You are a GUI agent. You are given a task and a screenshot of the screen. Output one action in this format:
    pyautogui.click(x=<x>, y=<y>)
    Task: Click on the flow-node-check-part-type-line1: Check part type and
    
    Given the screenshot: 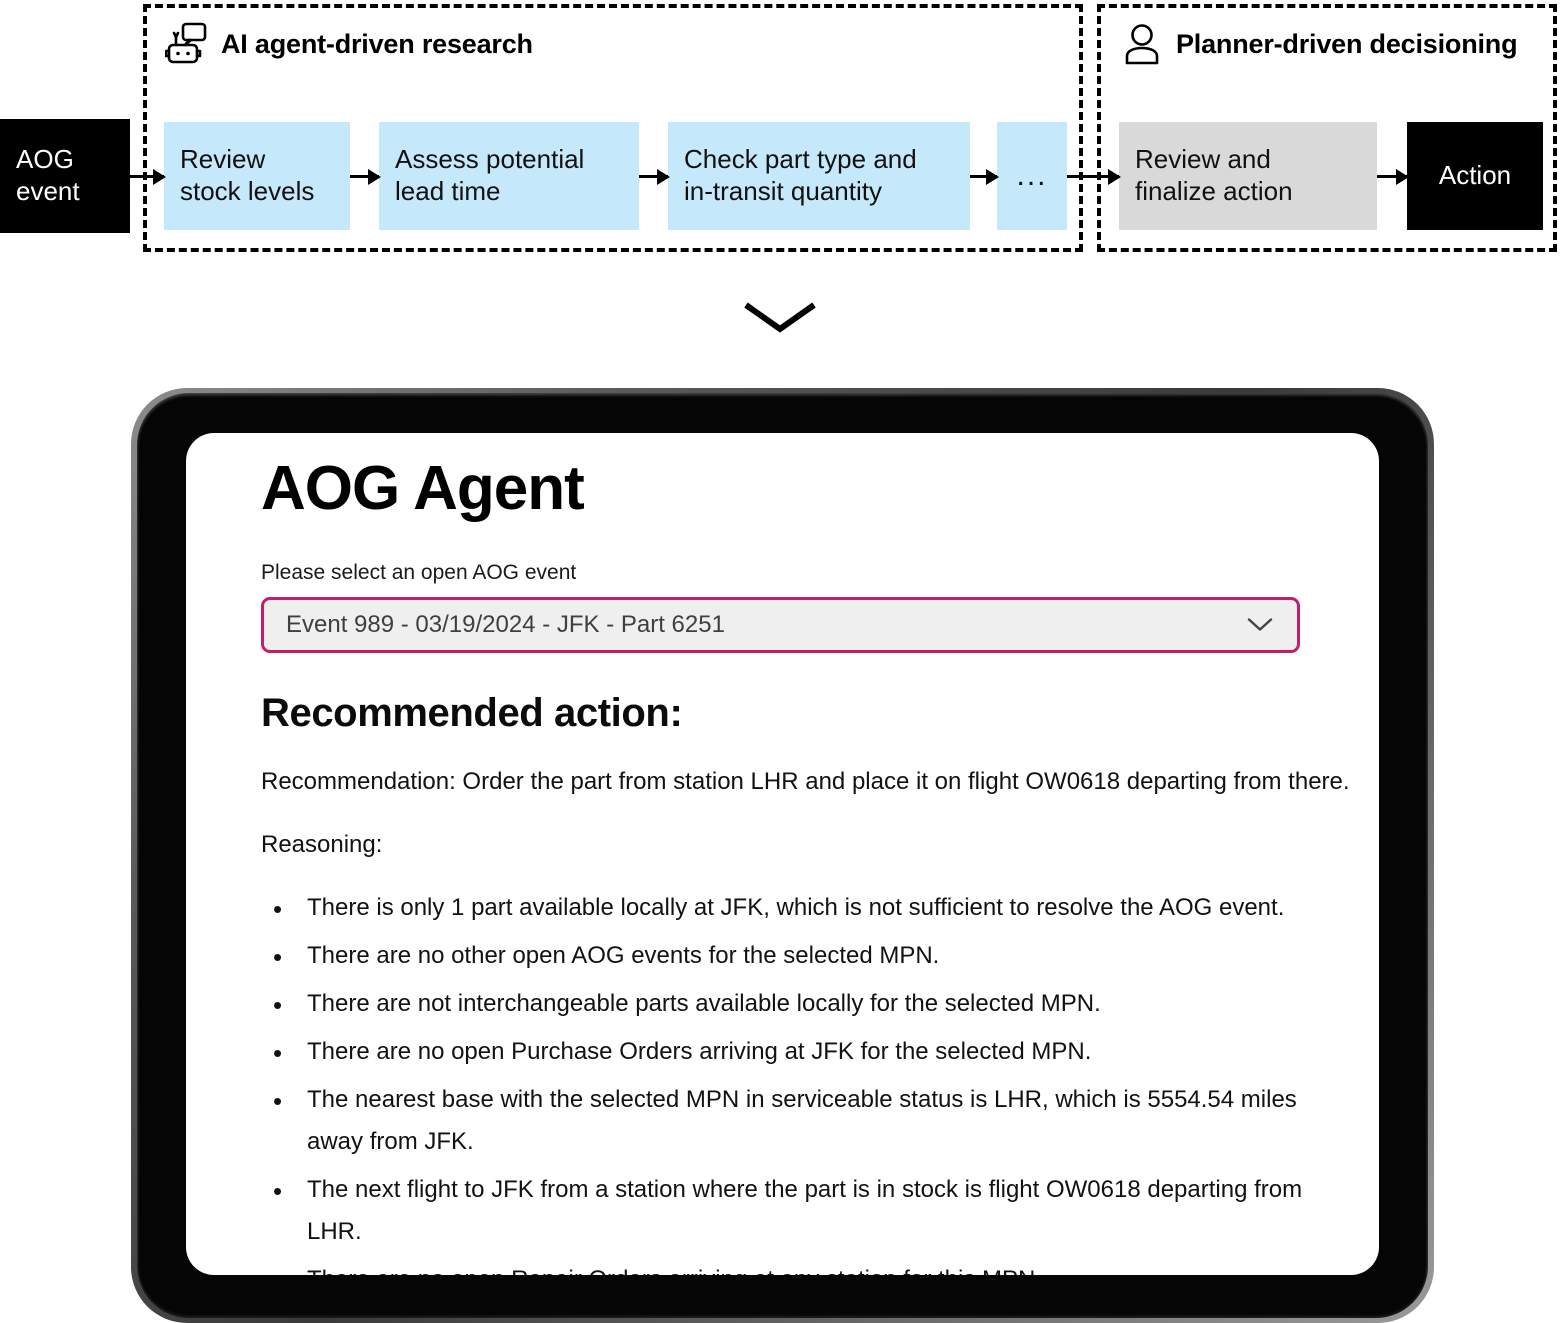 What is the action you would take?
    pyautogui.click(x=800, y=159)
    